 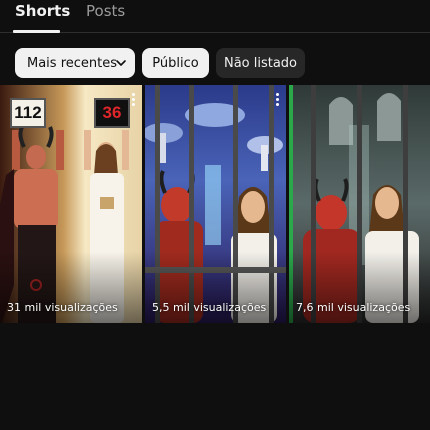 I want to click on tab-shorts: Shorts, so click(x=42, y=11).